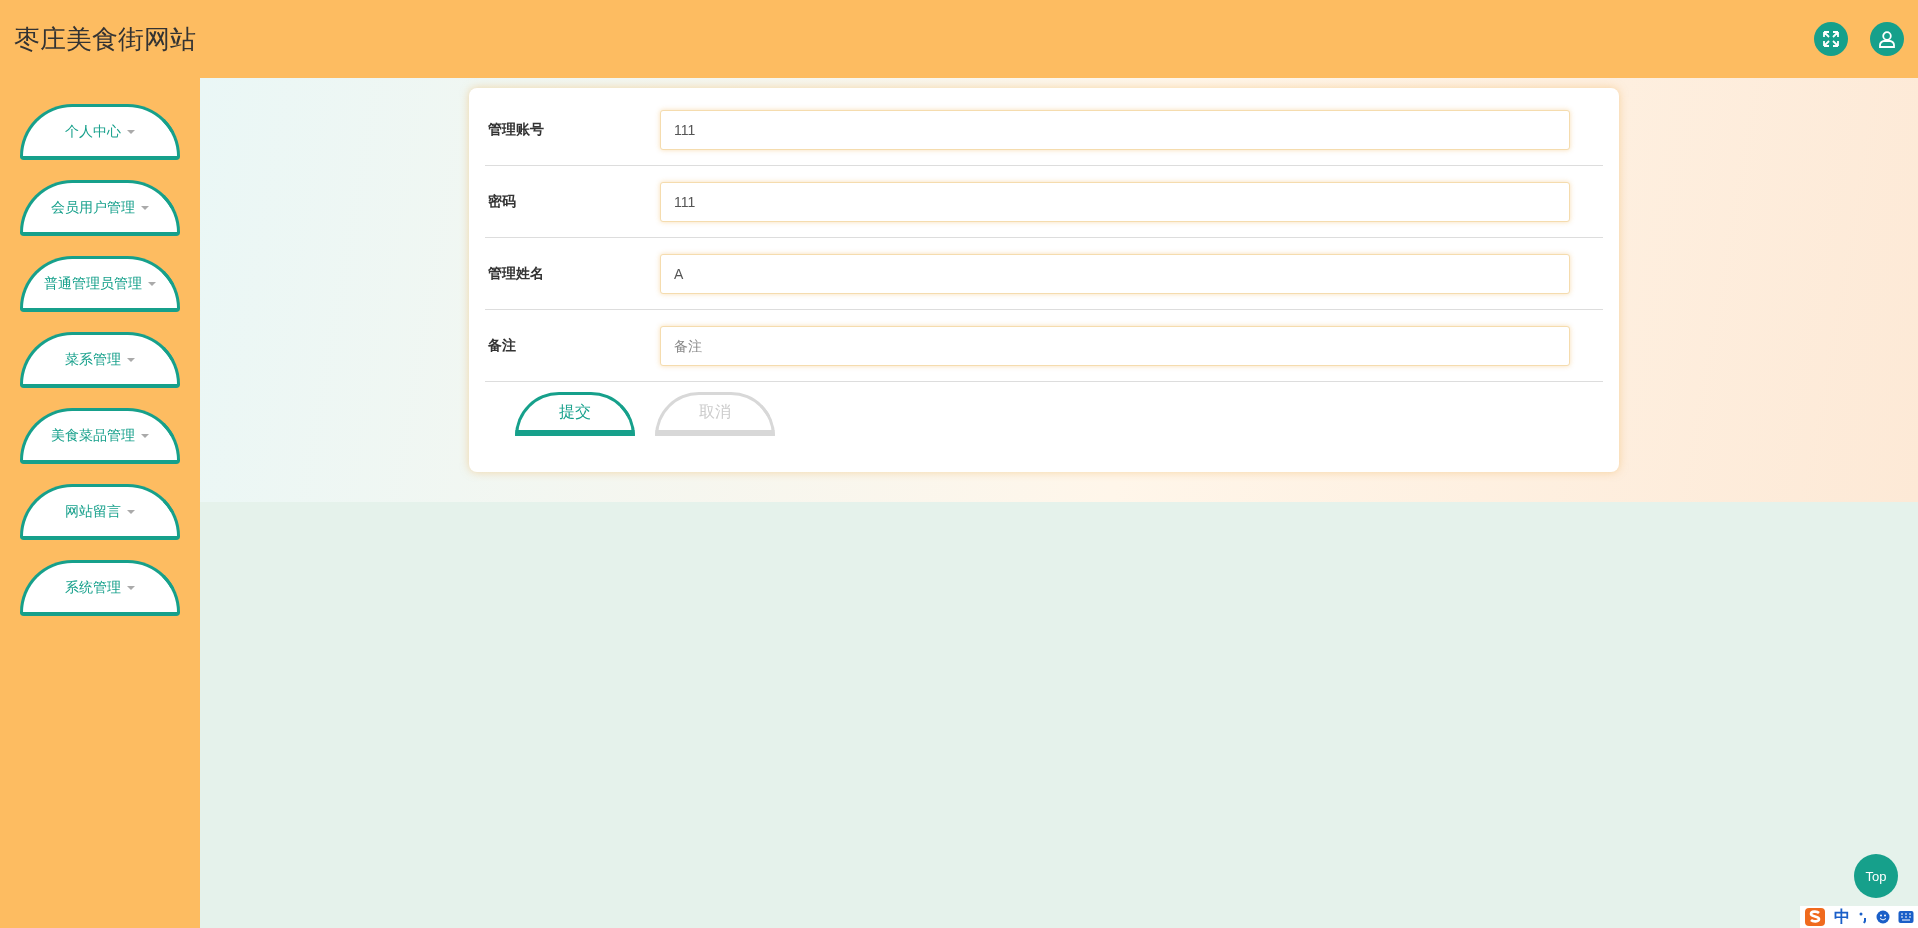  What do you see at coordinates (100, 436) in the screenshot?
I see `menu-item: 美食菜品管理` at bounding box center [100, 436].